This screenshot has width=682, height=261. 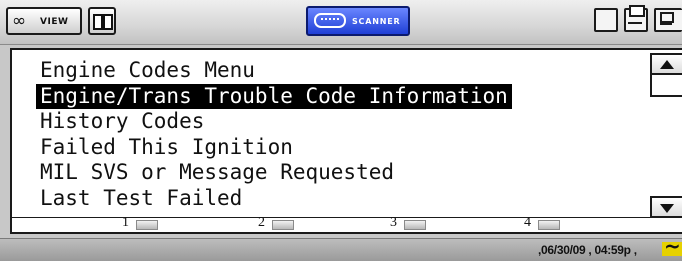 I want to click on scroll-thumb, so click(x=666, y=86).